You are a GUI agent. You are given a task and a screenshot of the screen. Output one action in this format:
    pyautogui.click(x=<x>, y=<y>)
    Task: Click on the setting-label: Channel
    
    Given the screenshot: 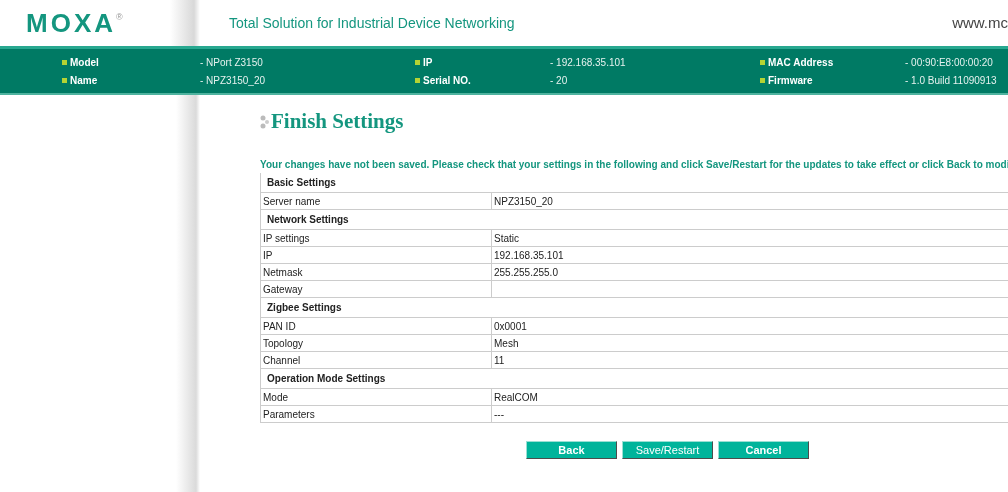 What is the action you would take?
    pyautogui.click(x=376, y=360)
    